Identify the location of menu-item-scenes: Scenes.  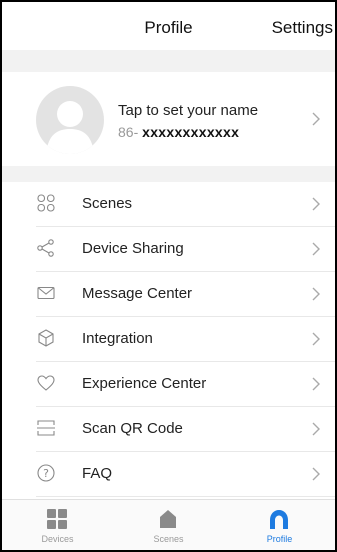
(185, 204).